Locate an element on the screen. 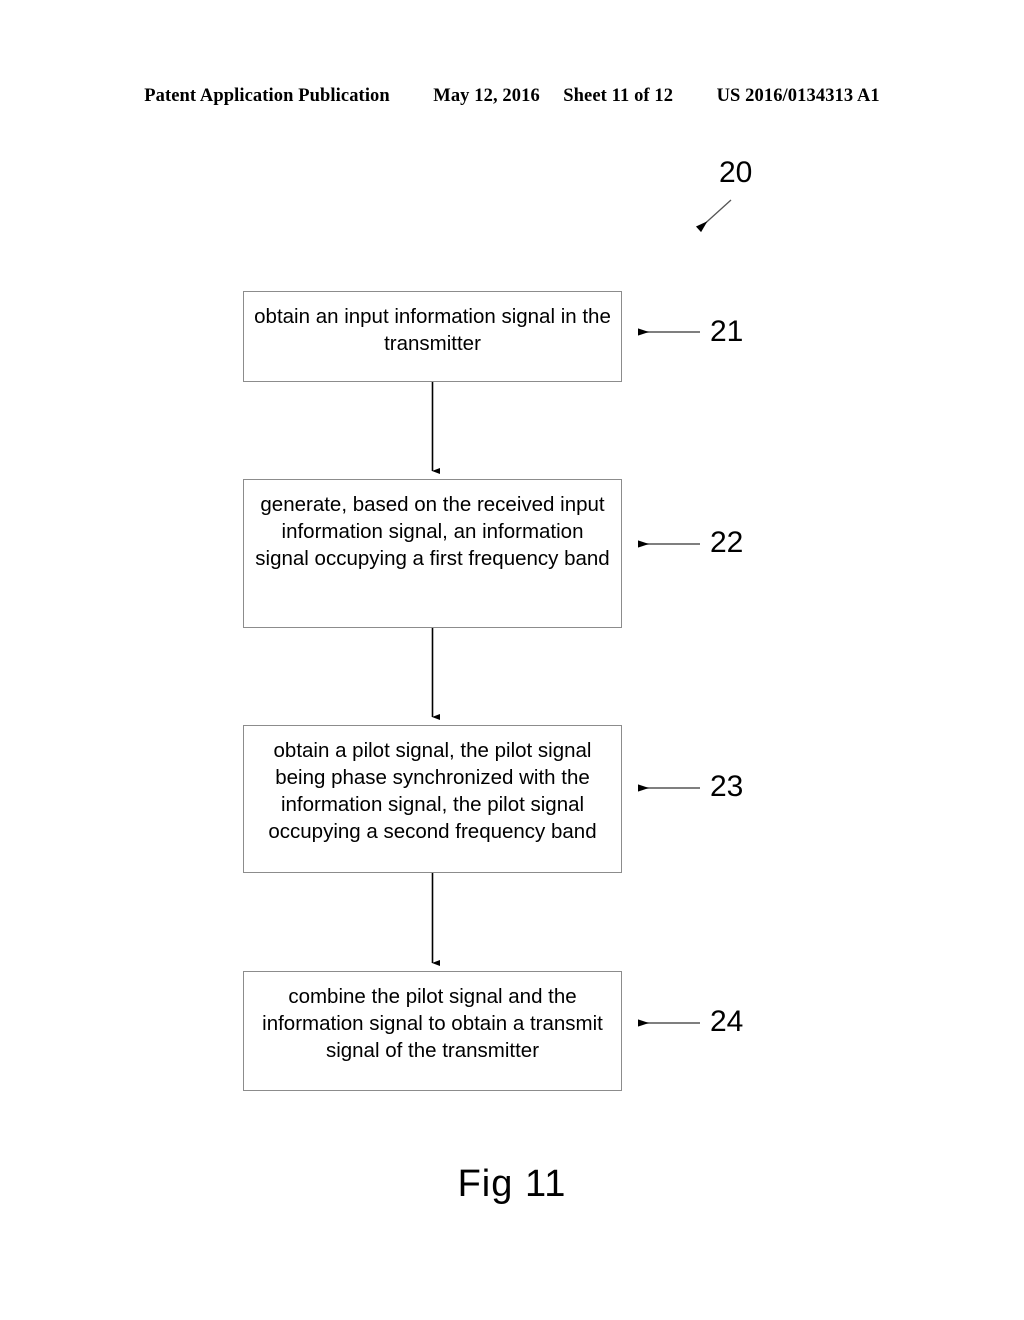 The width and height of the screenshot is (1024, 1320). reference-numeral-21: 21 is located at coordinates (727, 331).